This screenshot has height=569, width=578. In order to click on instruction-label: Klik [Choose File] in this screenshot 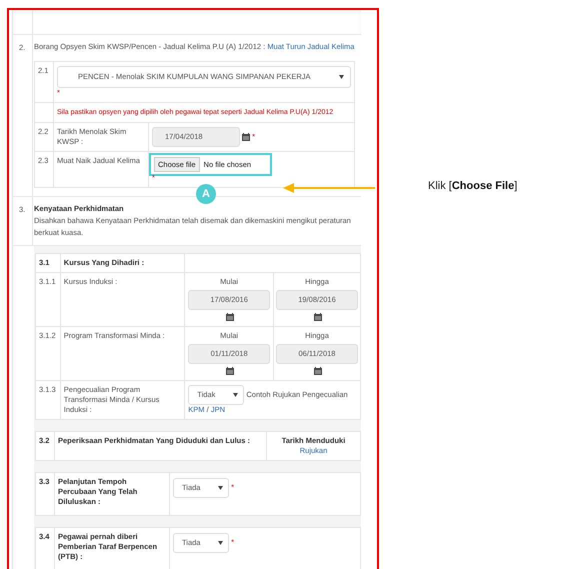, I will do `click(473, 186)`.